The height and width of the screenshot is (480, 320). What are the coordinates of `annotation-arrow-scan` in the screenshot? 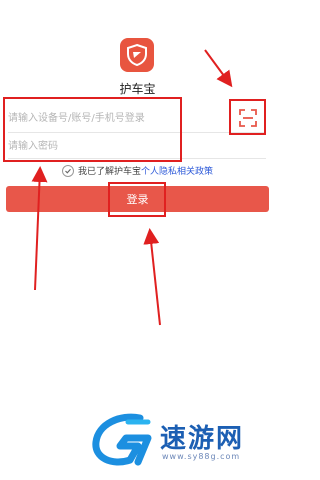 It's located at (218, 68).